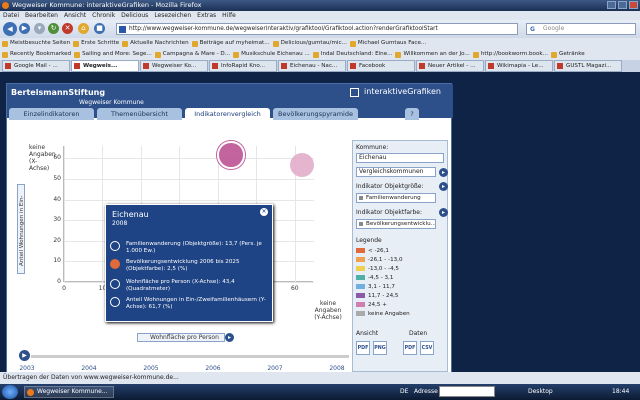  Describe the element at coordinates (467, 391) in the screenshot. I see `taskbar-address-field` at that location.